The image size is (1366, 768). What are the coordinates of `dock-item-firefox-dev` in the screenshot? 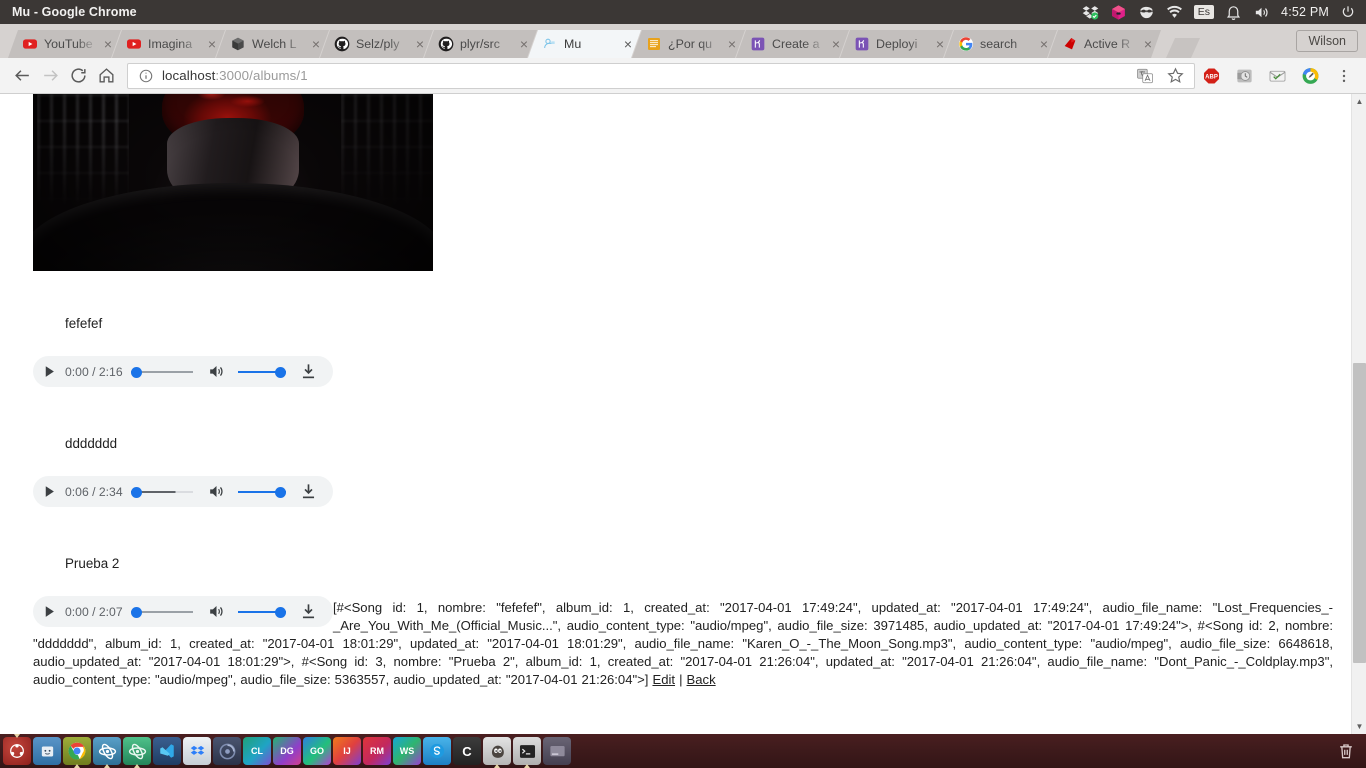 It's located at (227, 751).